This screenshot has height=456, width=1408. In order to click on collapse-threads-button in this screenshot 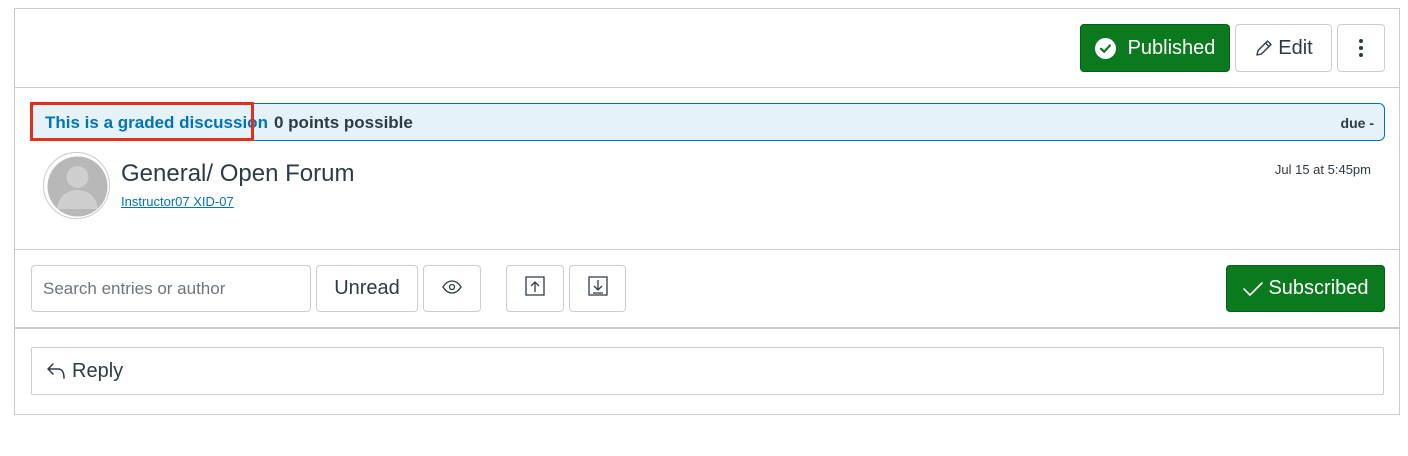, I will do `click(597, 288)`.